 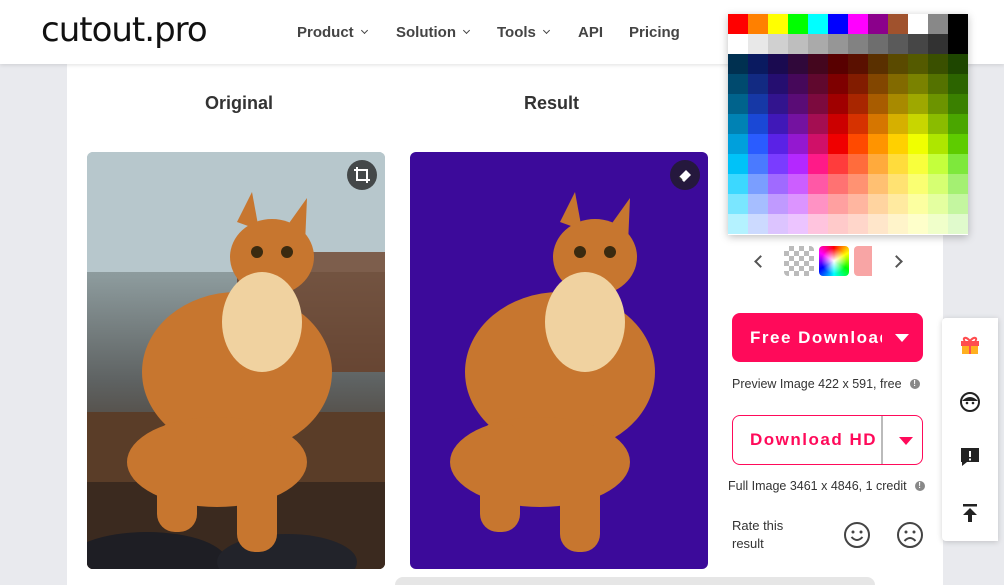 What do you see at coordinates (896, 261) in the screenshot?
I see `chevron-right-icon` at bounding box center [896, 261].